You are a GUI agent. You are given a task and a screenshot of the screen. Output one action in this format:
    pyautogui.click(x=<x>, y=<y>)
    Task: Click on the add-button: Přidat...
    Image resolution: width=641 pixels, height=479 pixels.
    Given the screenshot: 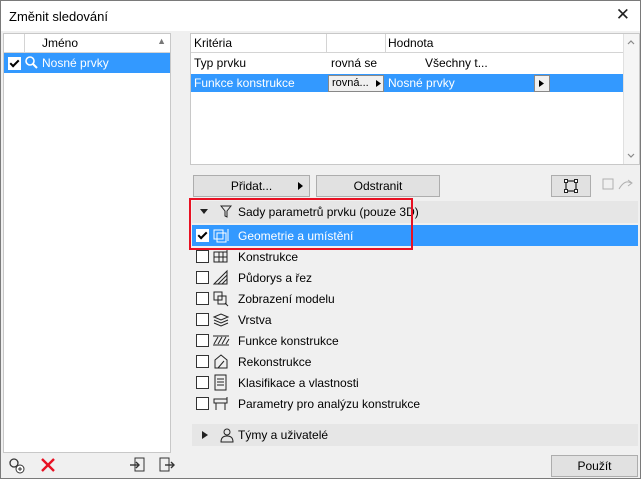 What is the action you would take?
    pyautogui.click(x=251, y=186)
    